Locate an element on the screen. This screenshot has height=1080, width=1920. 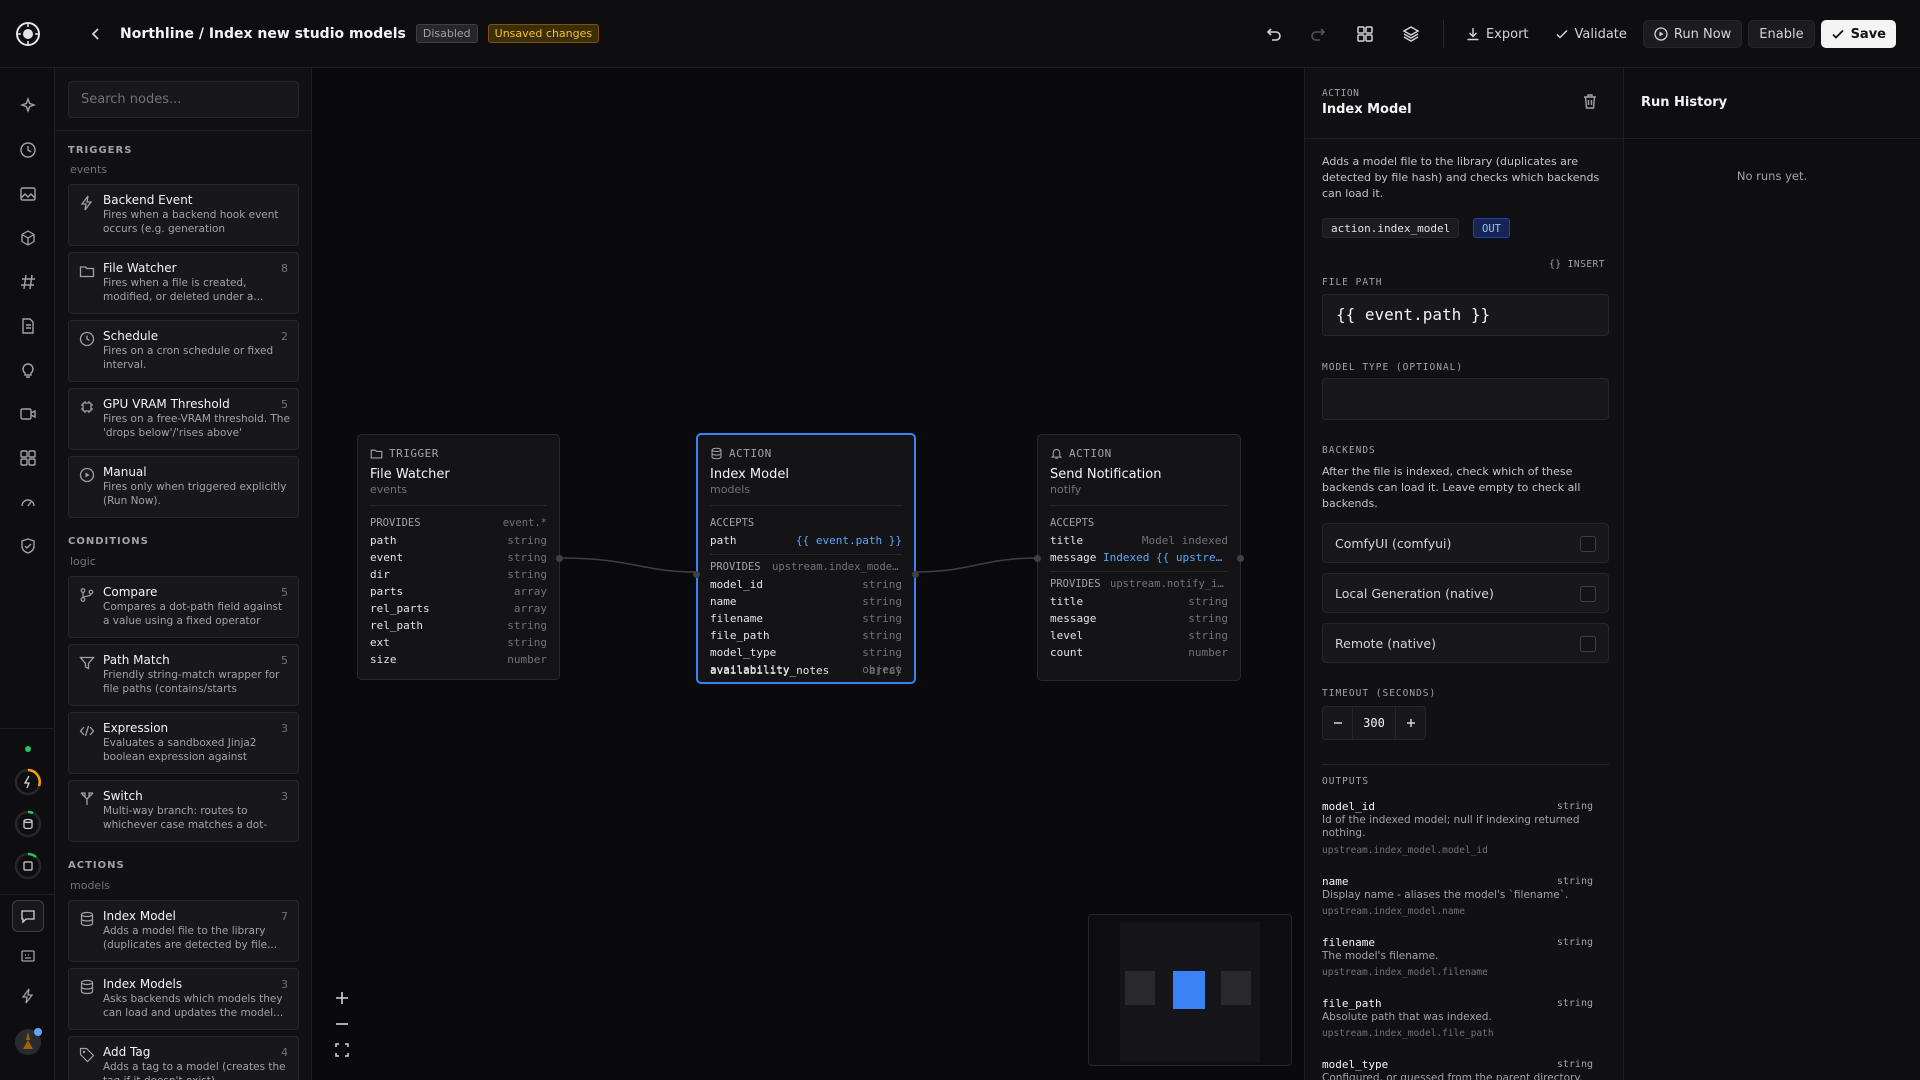
field-key: availability_notes is located at coordinates (770, 670).